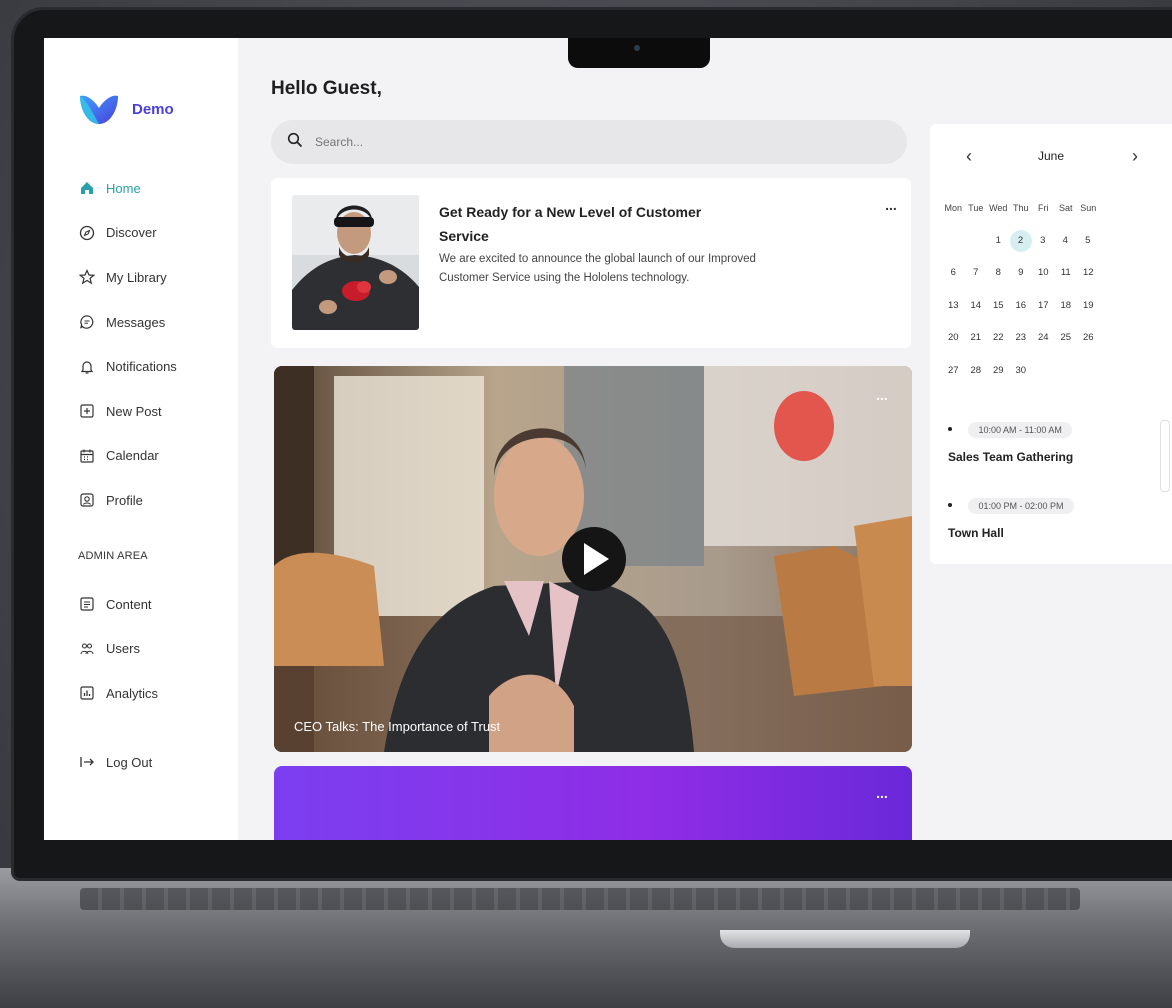 The image size is (1172, 1008). I want to click on calendar-day: 15, so click(998, 310).